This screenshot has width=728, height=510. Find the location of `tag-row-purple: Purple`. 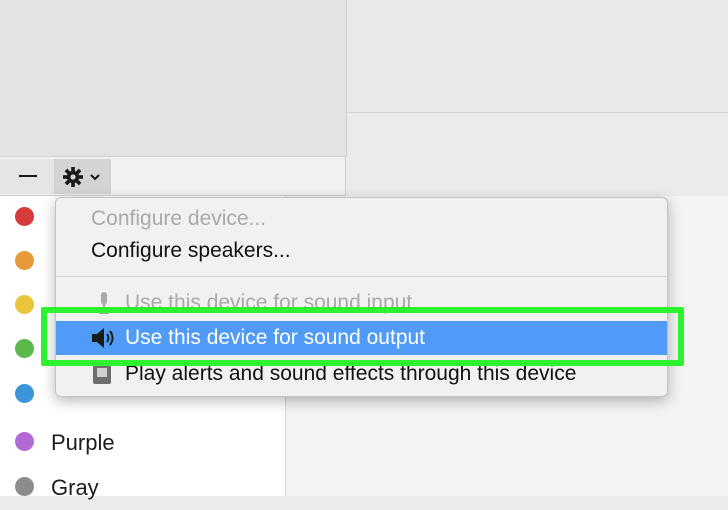

tag-row-purple: Purple is located at coordinates (142, 443).